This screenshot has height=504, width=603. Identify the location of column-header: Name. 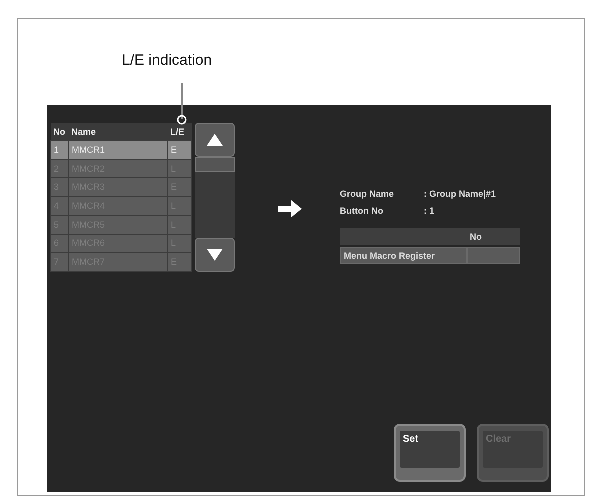
(118, 131).